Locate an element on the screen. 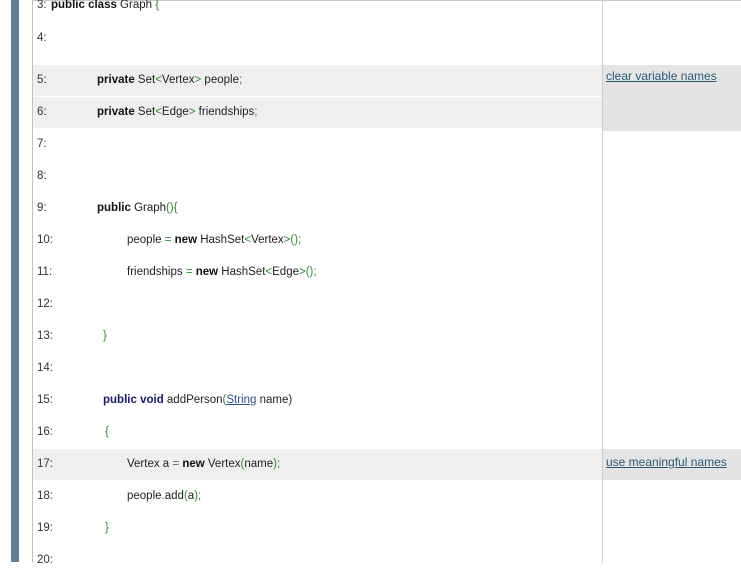 This screenshot has width=741, height=576. code-text: private Set<Vertex> people; is located at coordinates (169, 80).